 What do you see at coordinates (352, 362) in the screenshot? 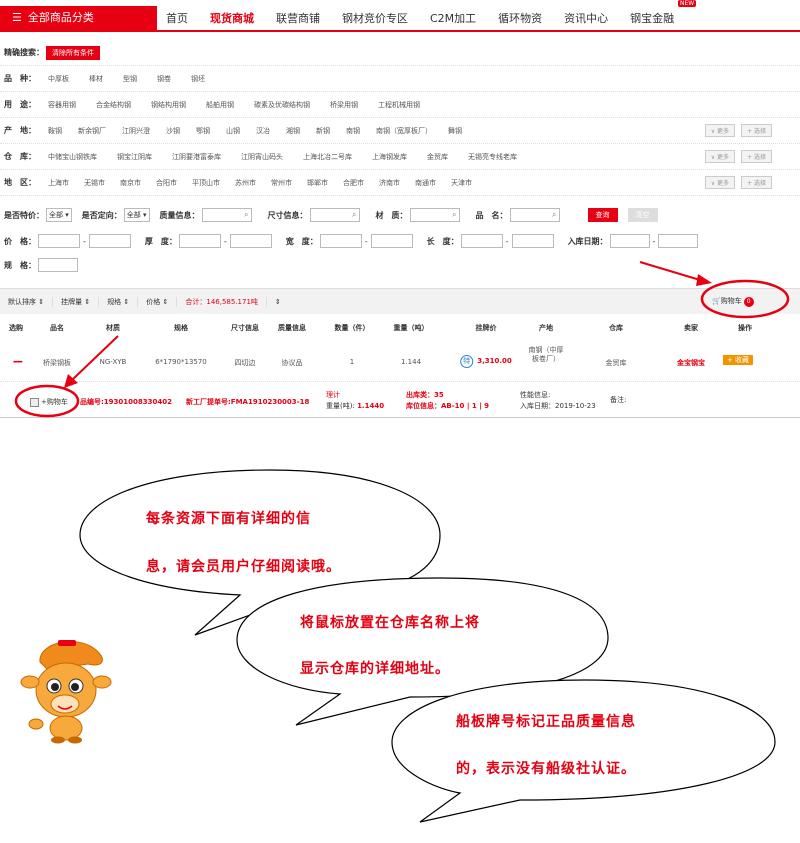
I see `cell-qty: 1` at bounding box center [352, 362].